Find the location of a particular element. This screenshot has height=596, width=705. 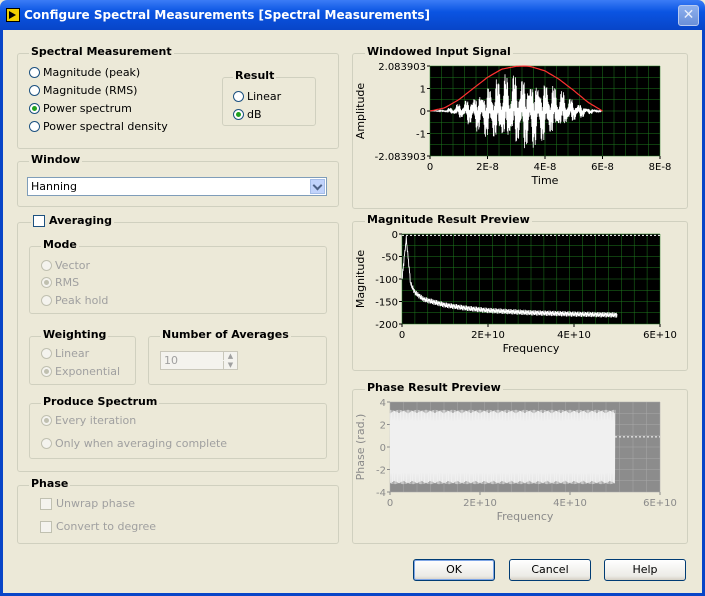

radio-label: Power spectrum is located at coordinates (87, 108).